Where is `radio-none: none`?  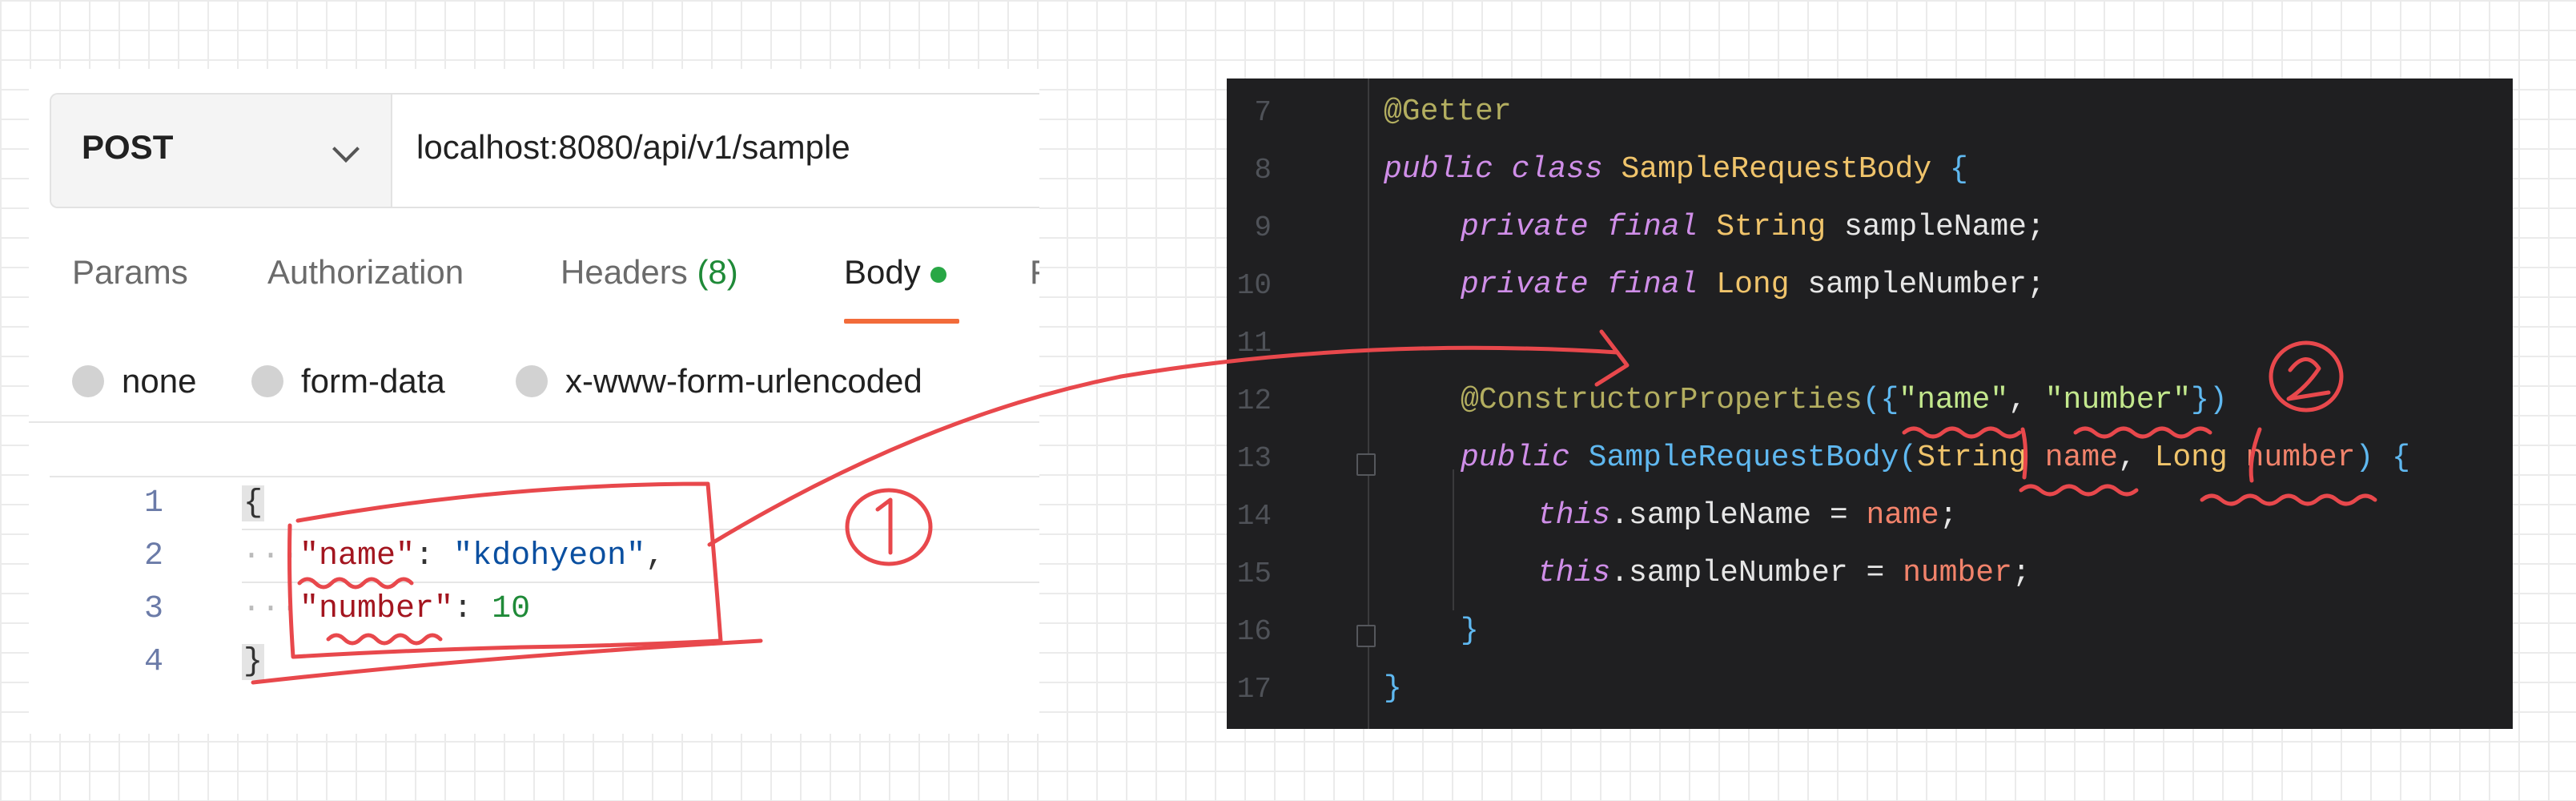
radio-none: none is located at coordinates (134, 381).